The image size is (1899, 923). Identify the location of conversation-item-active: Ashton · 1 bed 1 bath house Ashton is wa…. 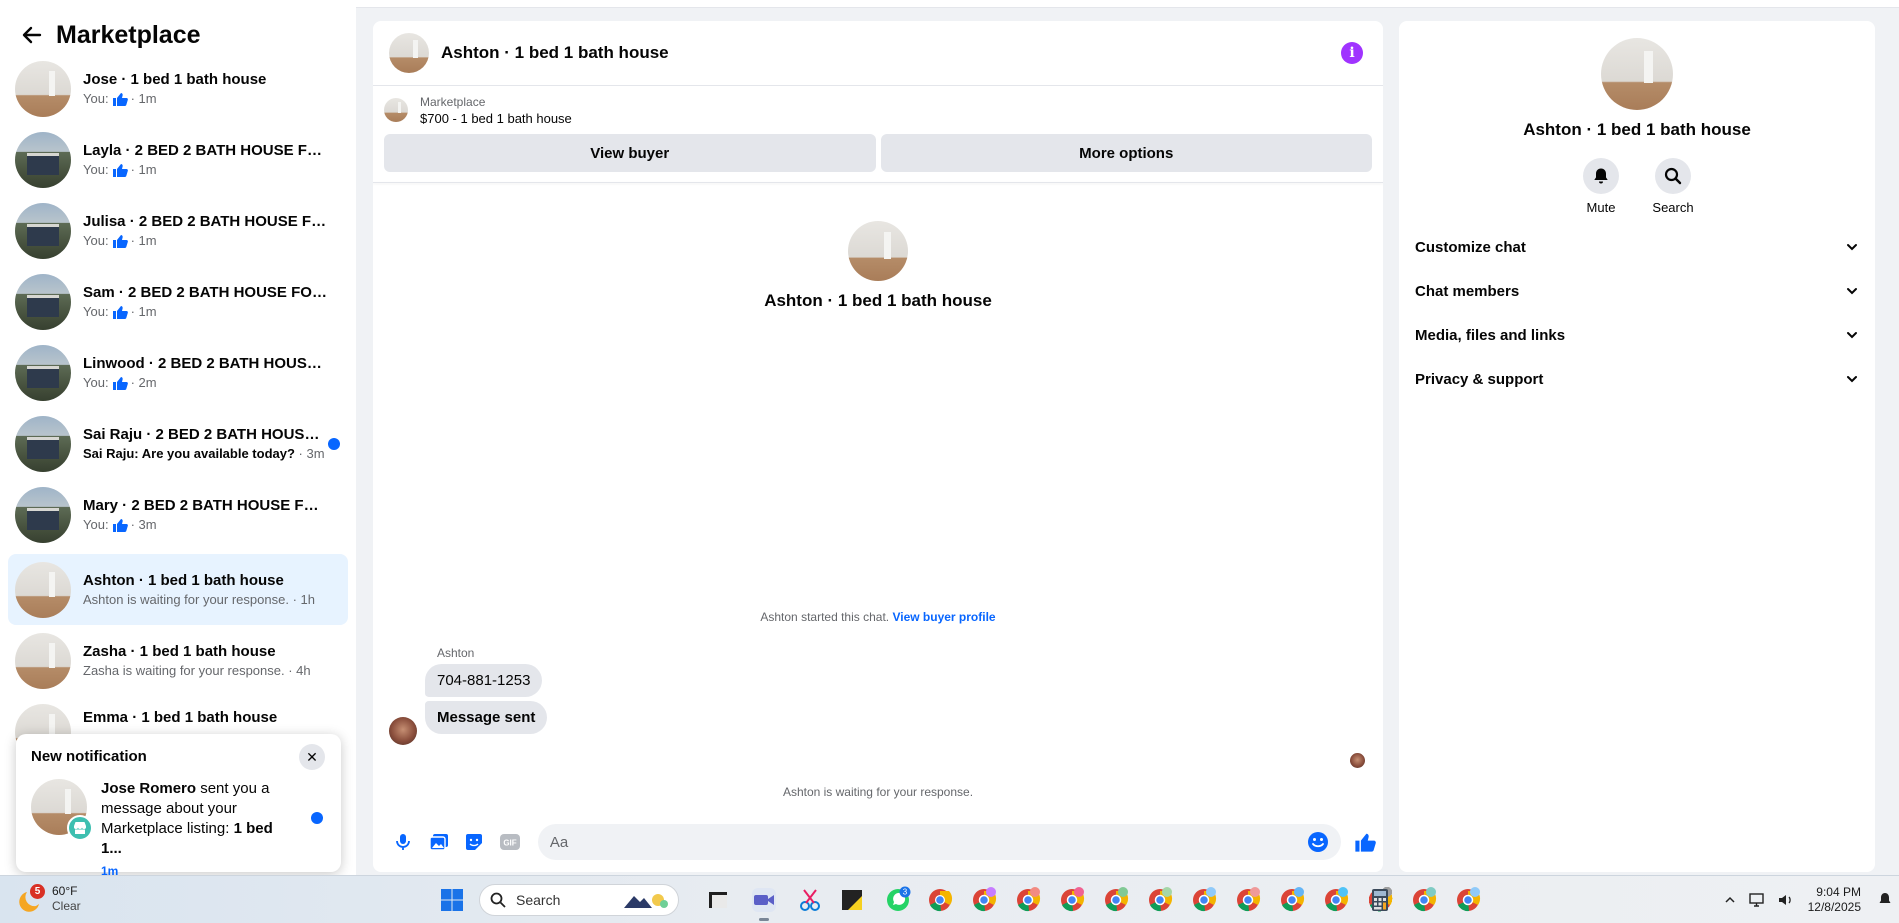
(178, 589).